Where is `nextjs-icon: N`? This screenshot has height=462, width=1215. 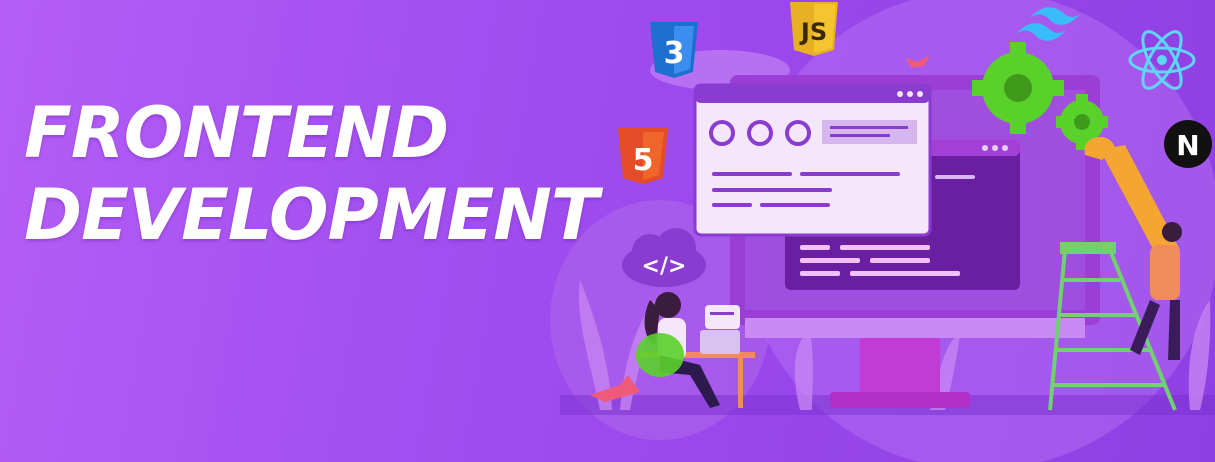 nextjs-icon: N is located at coordinates (1188, 144).